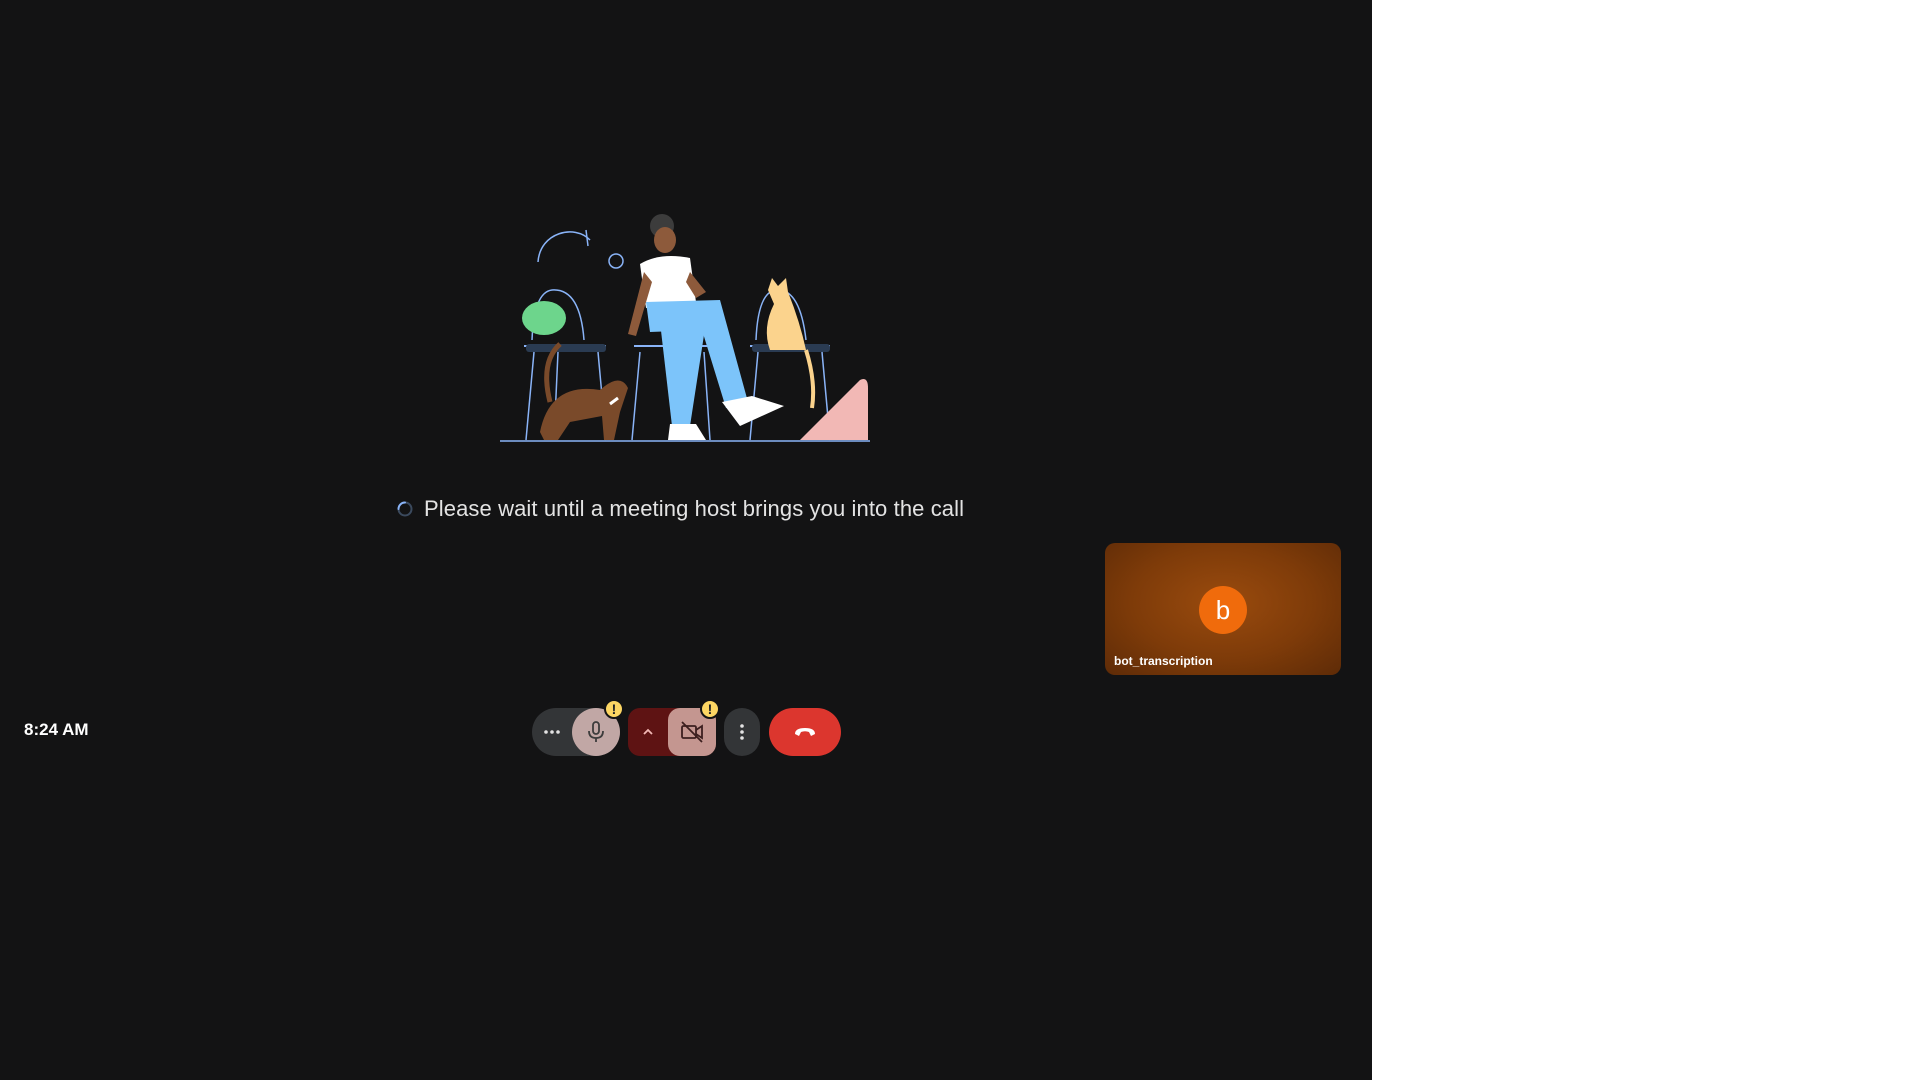 Image resolution: width=1920 pixels, height=1080 pixels. I want to click on video-options-button, so click(648, 732).